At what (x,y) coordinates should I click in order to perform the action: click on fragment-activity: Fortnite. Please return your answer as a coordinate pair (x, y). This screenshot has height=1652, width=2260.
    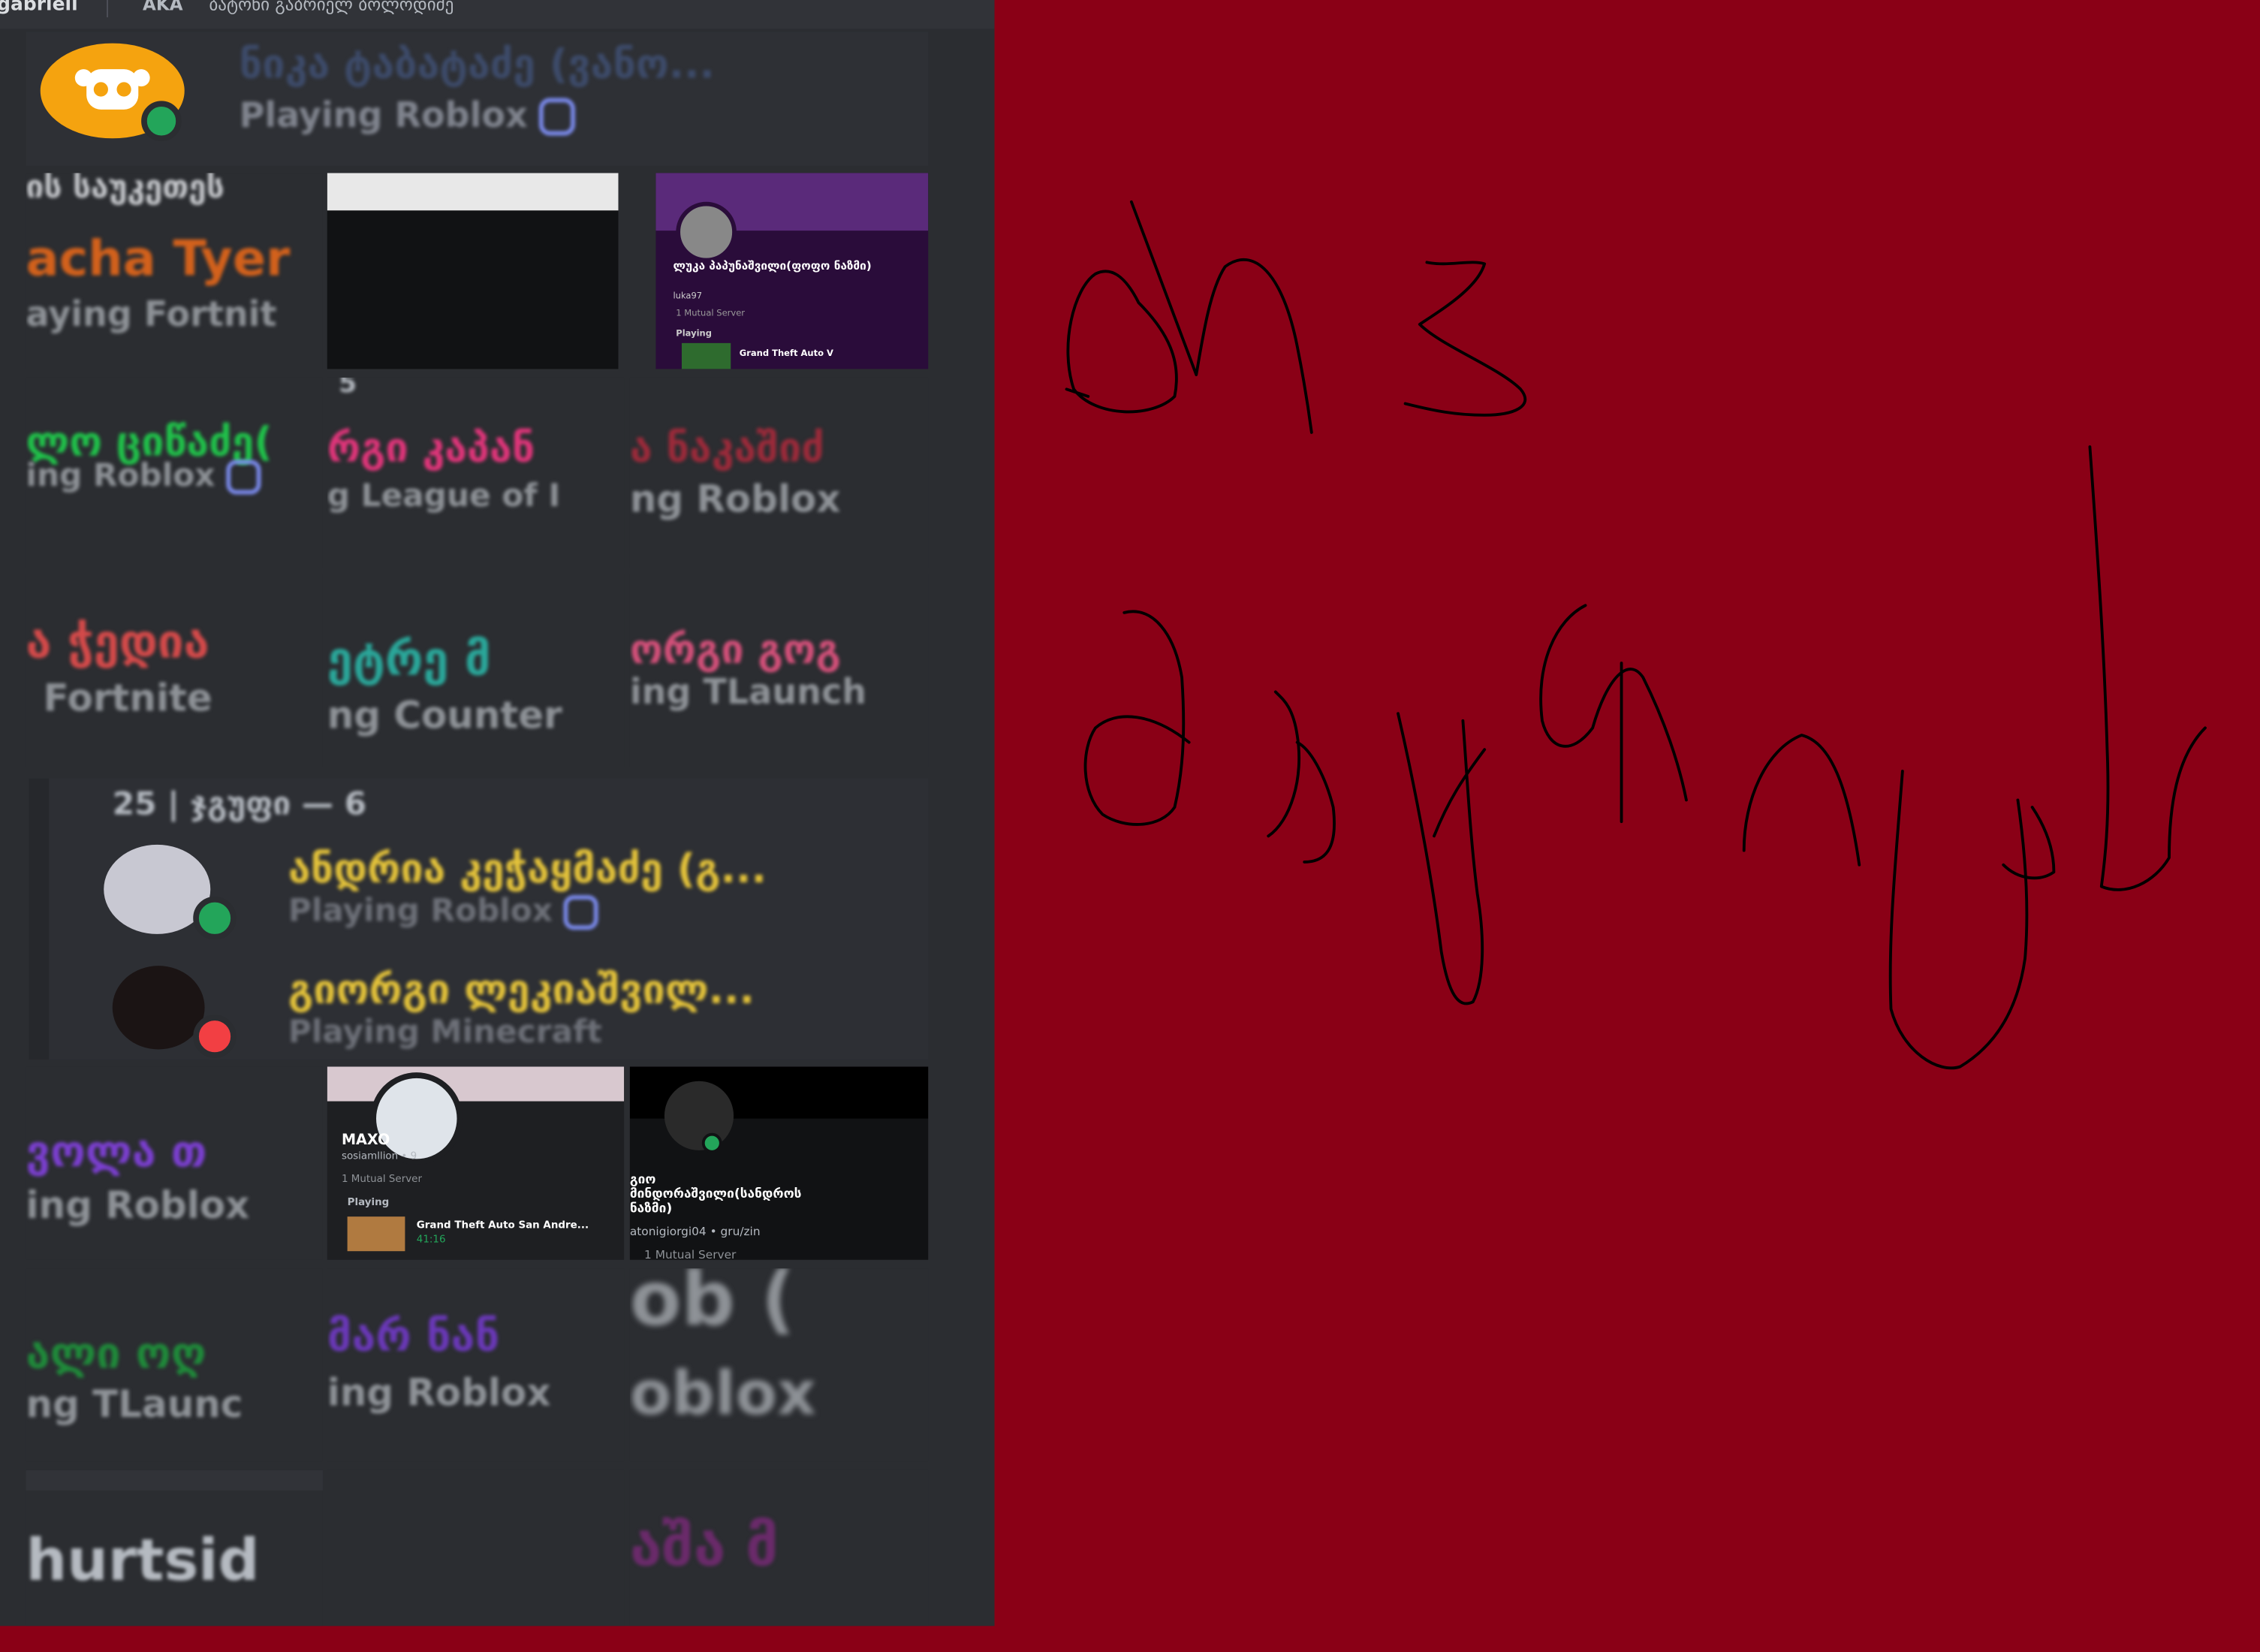
    Looking at the image, I should click on (127, 699).